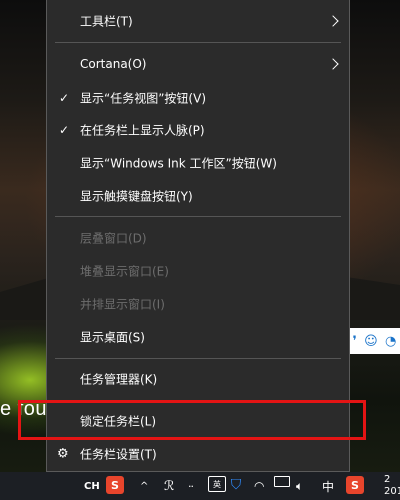 The width and height of the screenshot is (400, 500). What do you see at coordinates (142, 130) in the screenshot?
I see `menu-item-label: 在任务栏上显示人脉(P)` at bounding box center [142, 130].